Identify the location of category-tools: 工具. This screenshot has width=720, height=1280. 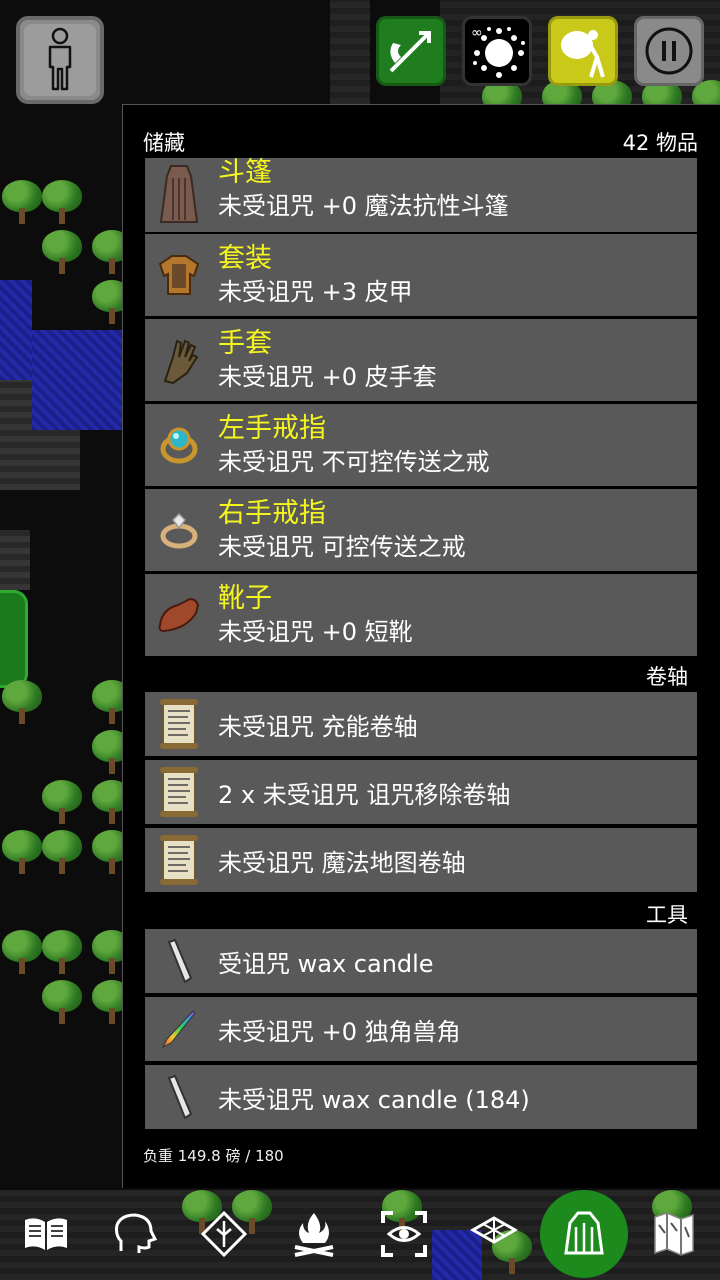
(667, 915).